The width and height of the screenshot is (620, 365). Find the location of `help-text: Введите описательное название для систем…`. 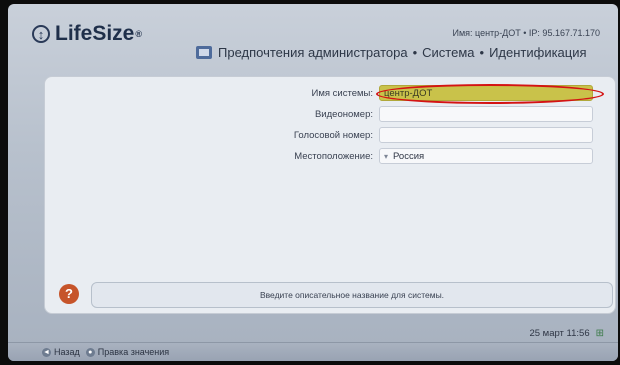

help-text: Введите описательное название для систем… is located at coordinates (352, 295).